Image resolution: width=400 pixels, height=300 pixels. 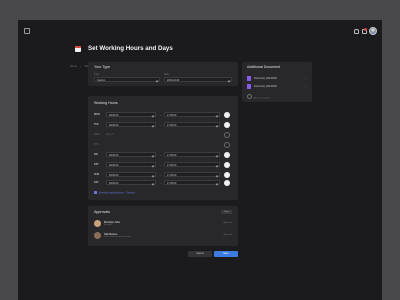 What do you see at coordinates (78, 49) in the screenshot?
I see `calendar-icon` at bounding box center [78, 49].